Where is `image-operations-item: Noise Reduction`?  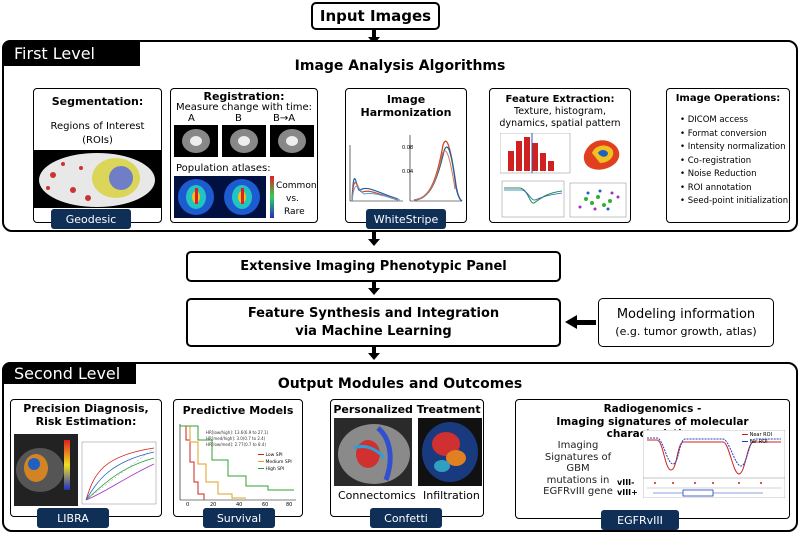
image-operations-item: Noise Reduction is located at coordinates (734, 175).